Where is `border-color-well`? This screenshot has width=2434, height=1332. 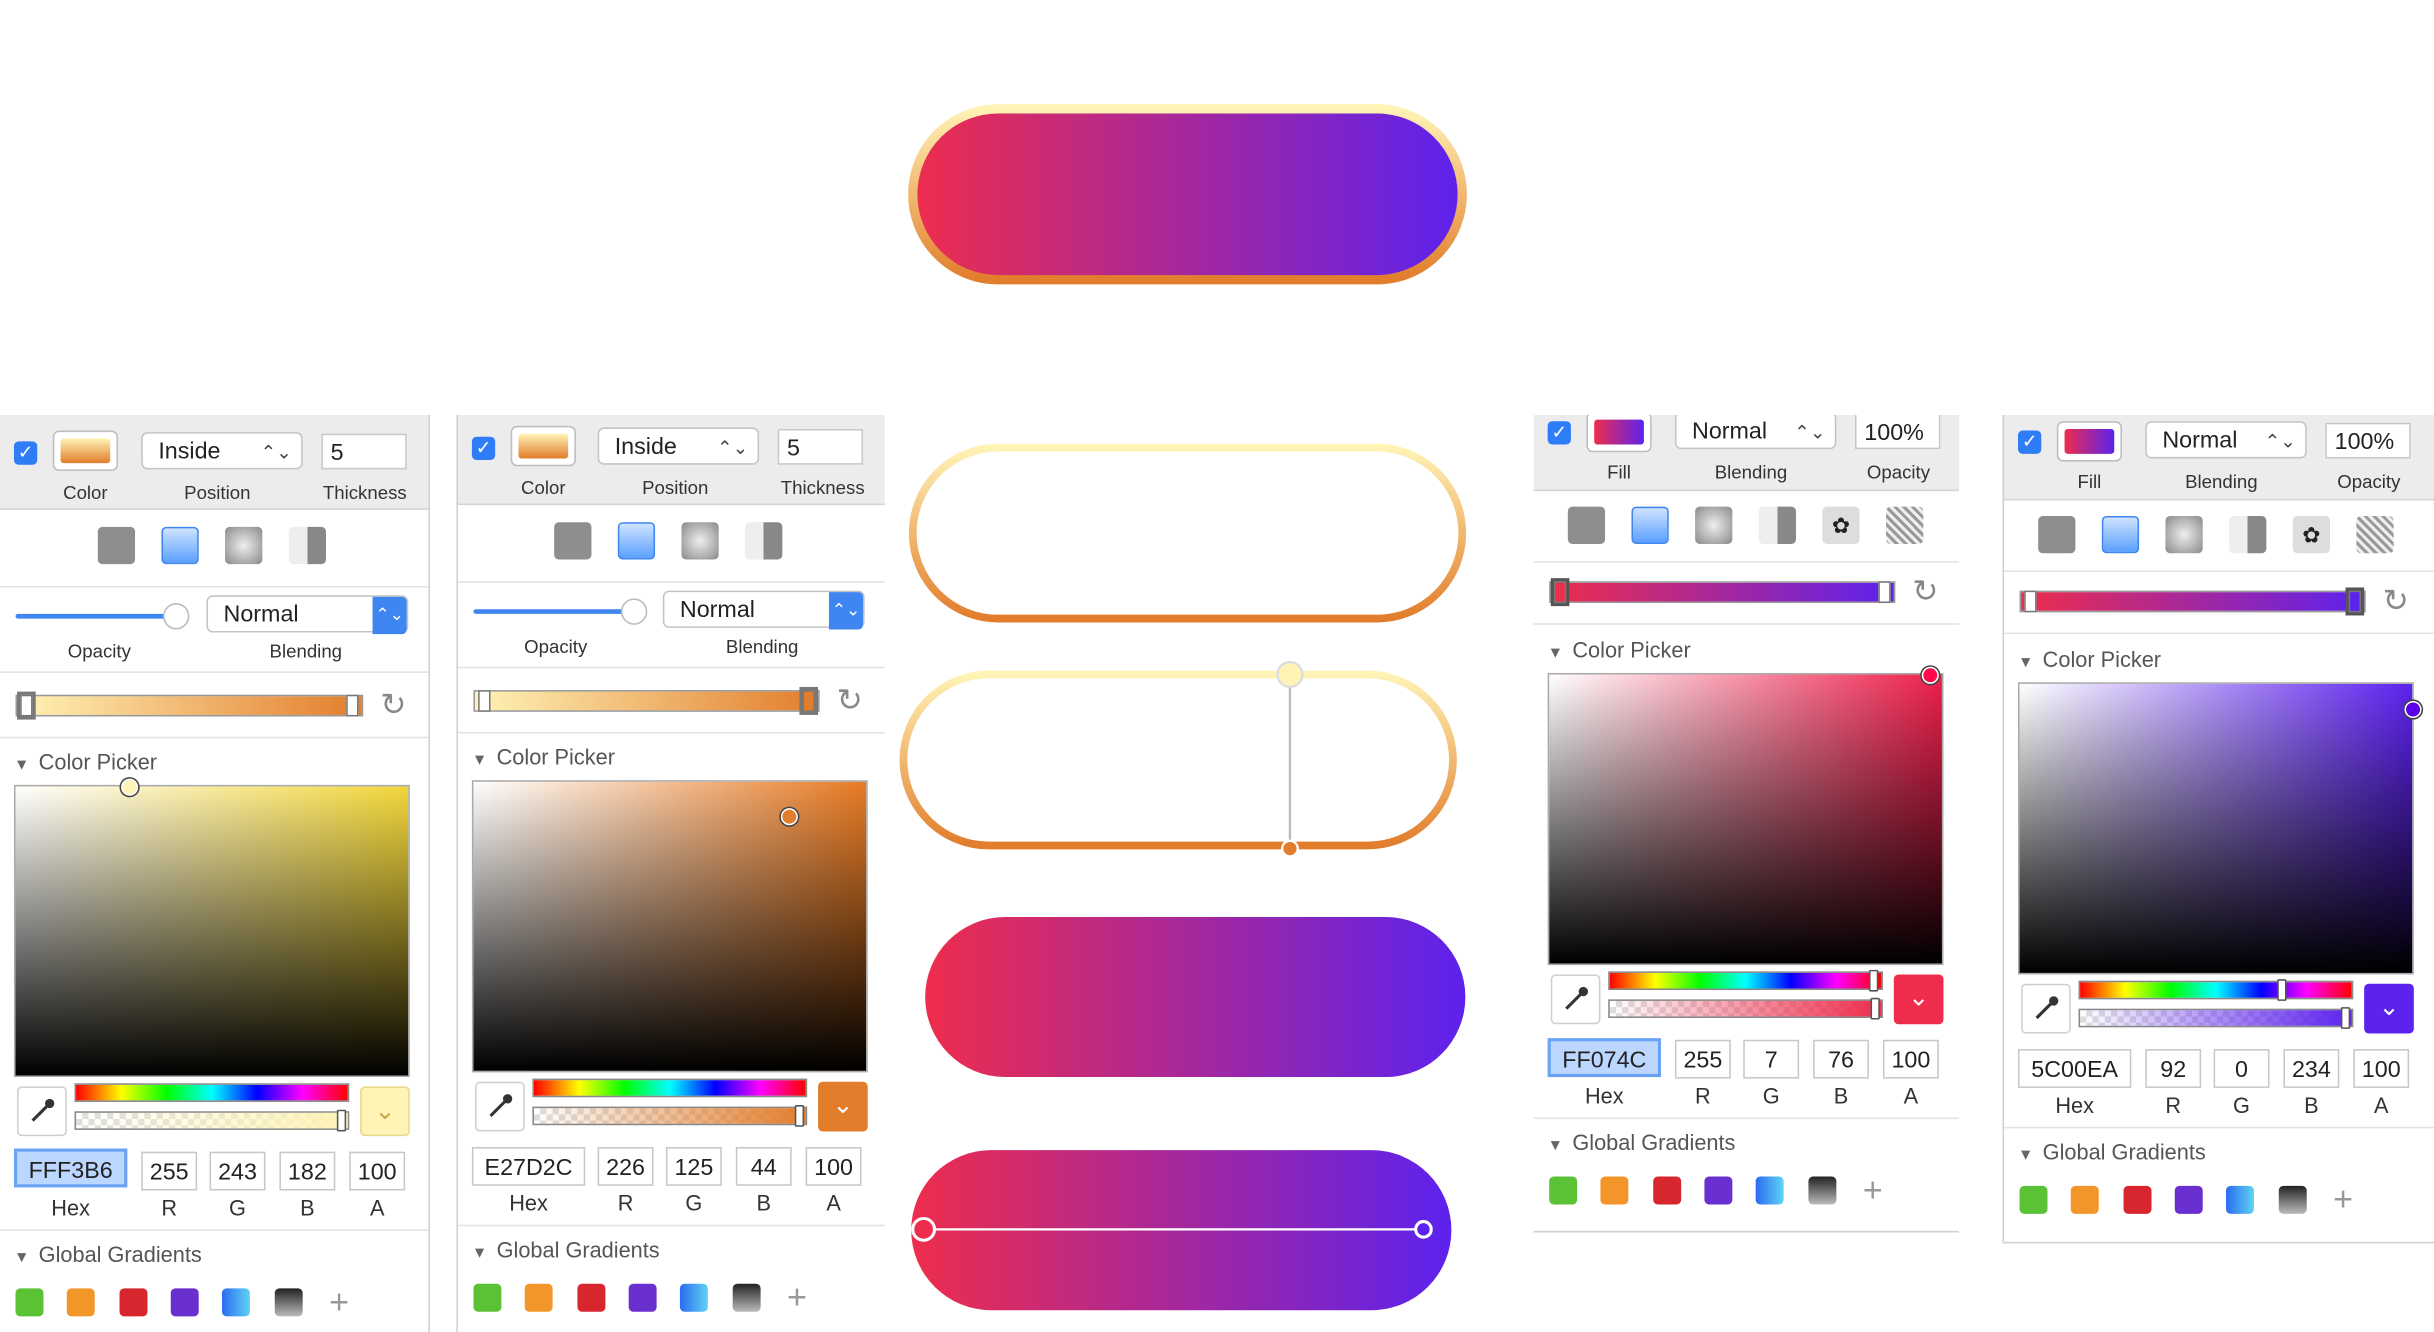 border-color-well is located at coordinates (85, 450).